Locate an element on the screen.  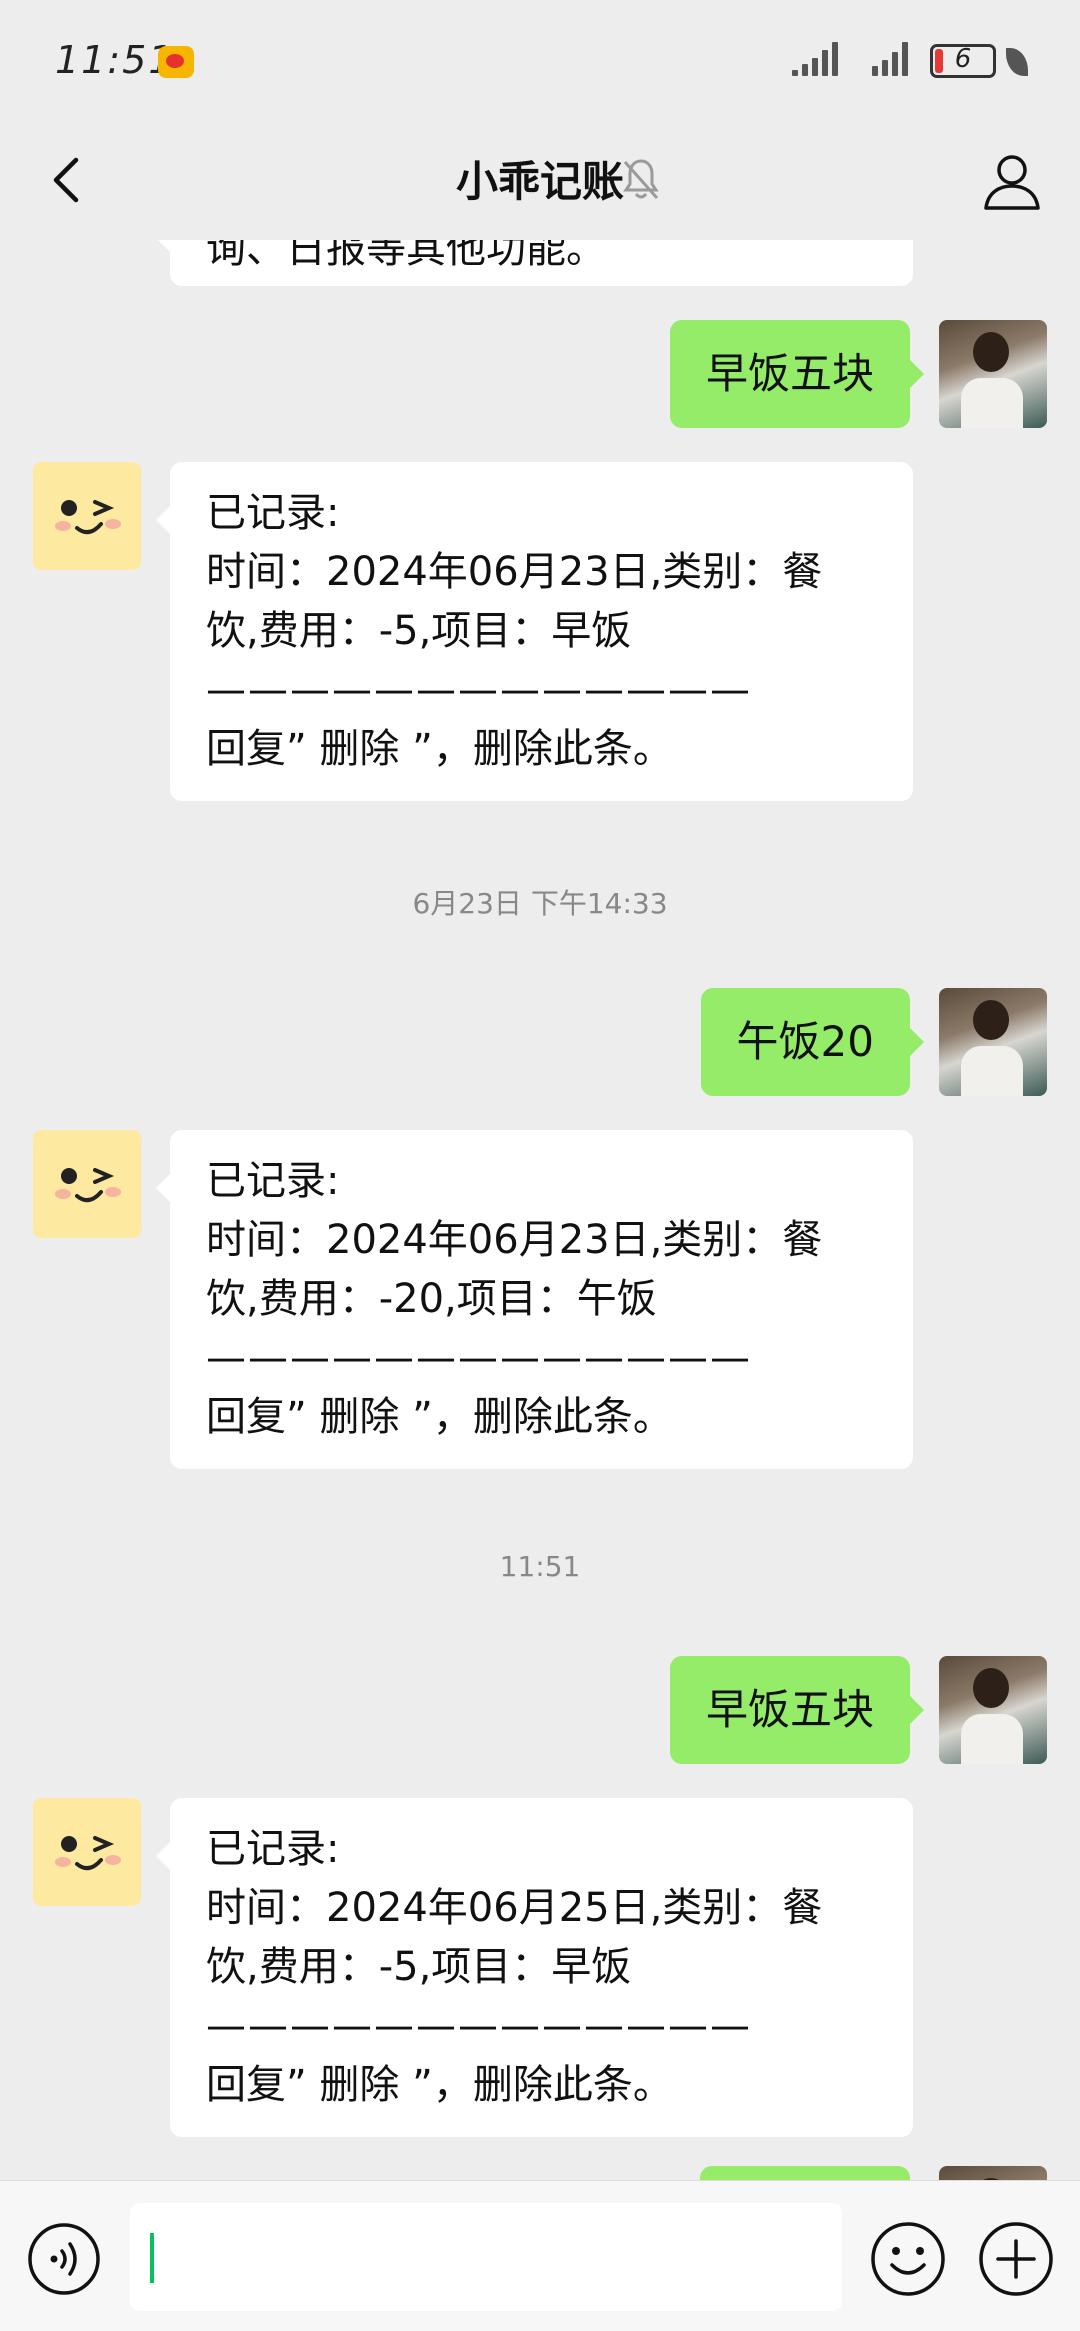
message-input is located at coordinates (486, 2257).